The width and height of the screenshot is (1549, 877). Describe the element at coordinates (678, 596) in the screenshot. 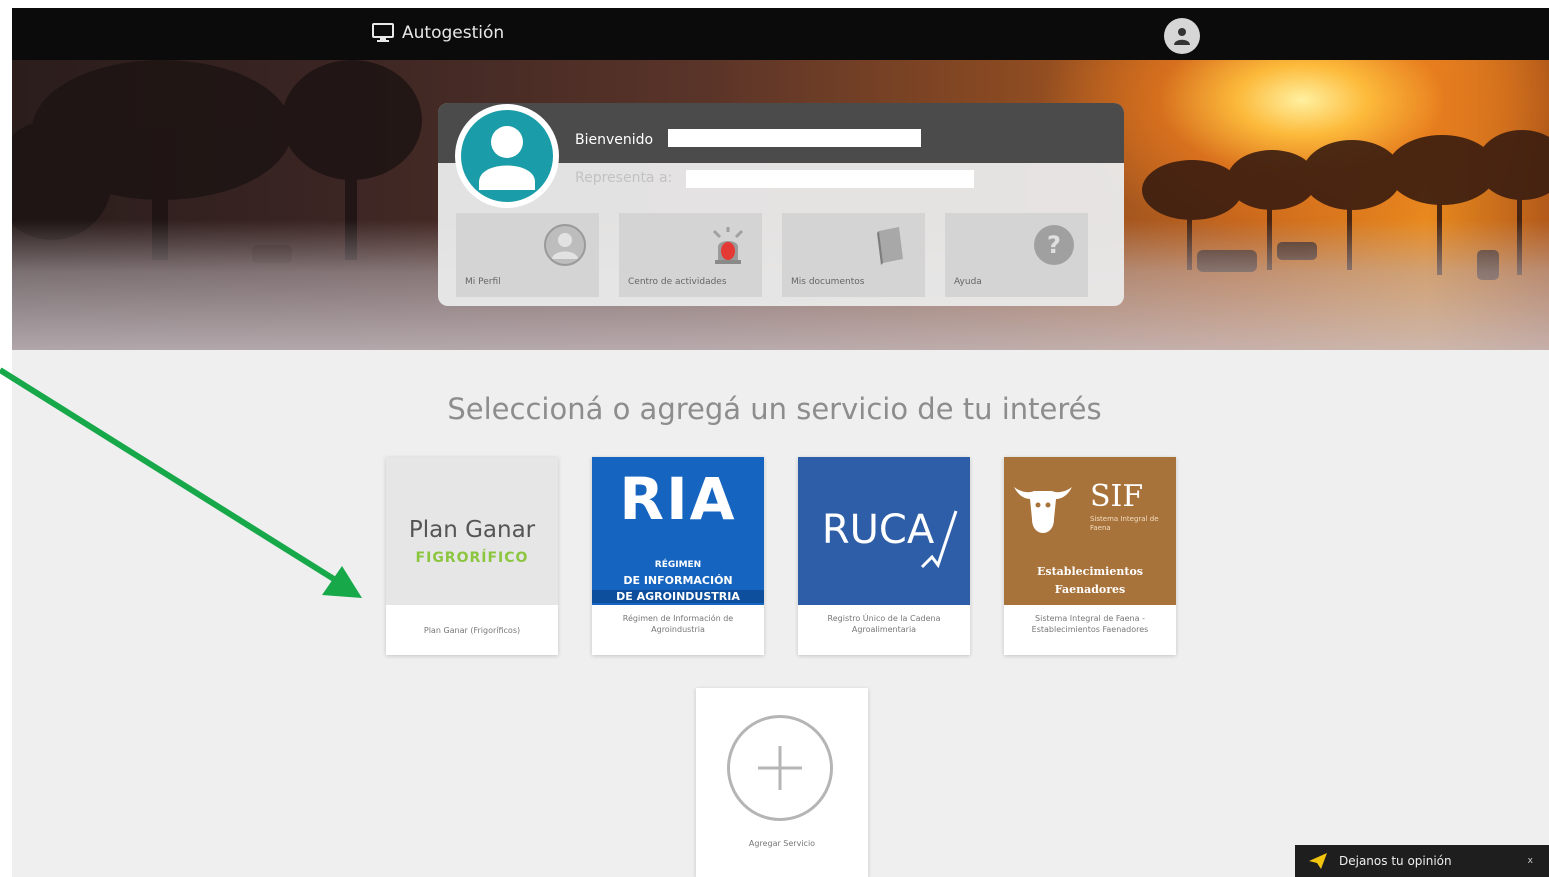

I see `ria-logo-line3: DE AGROINDUSTRIA` at that location.